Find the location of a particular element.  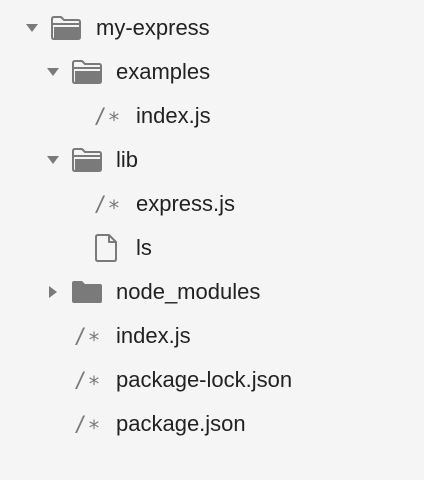

tree-item-my-express: my-express is located at coordinates (212, 28).